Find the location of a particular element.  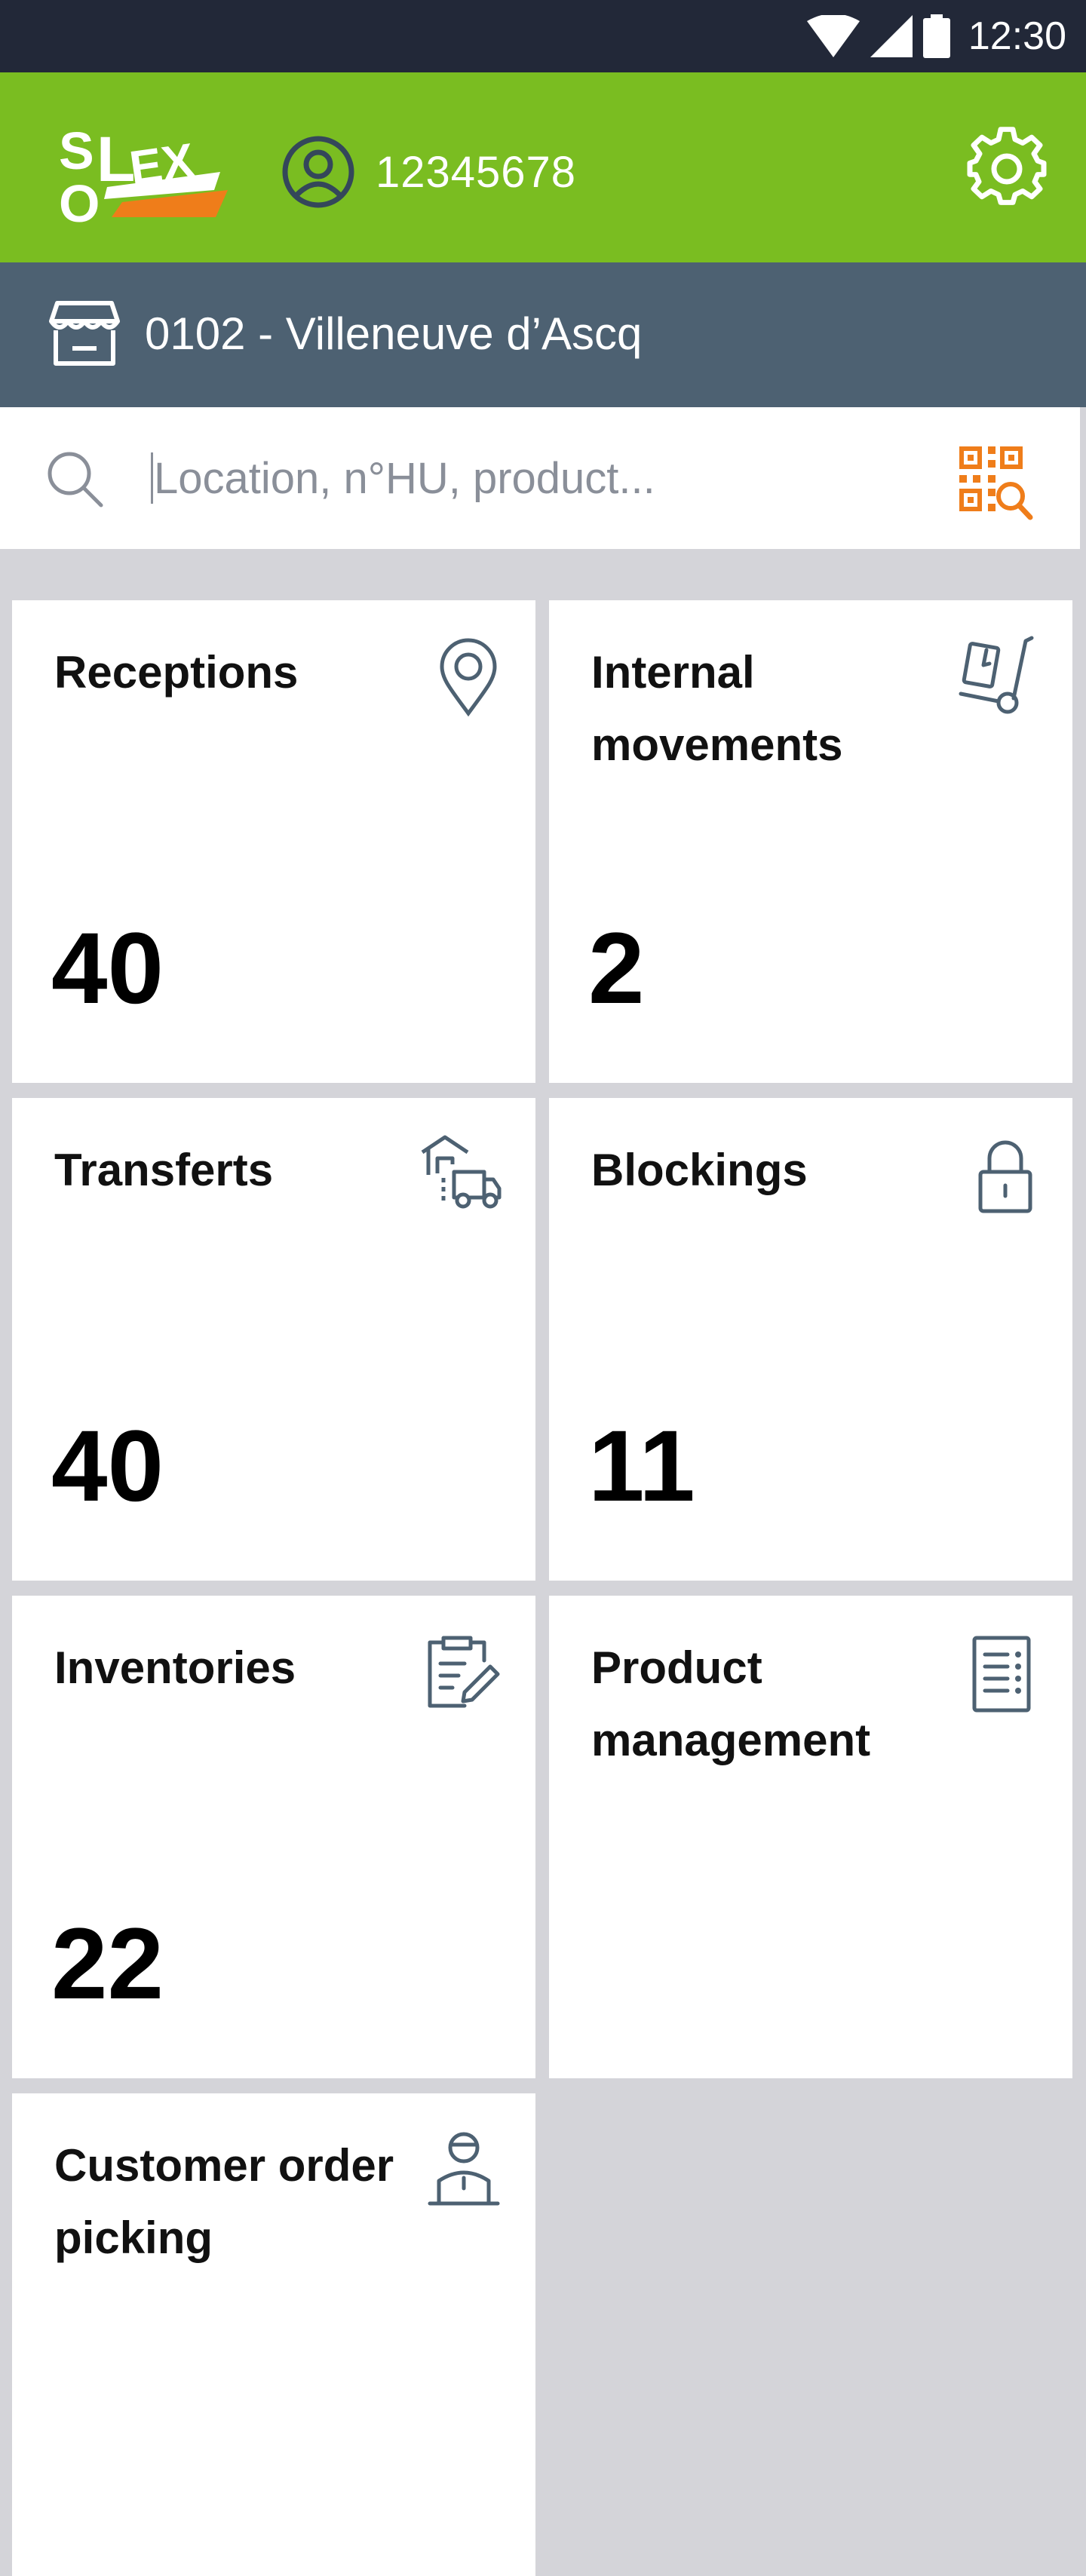

tile-title: Customer order picking is located at coordinates (224, 2201).